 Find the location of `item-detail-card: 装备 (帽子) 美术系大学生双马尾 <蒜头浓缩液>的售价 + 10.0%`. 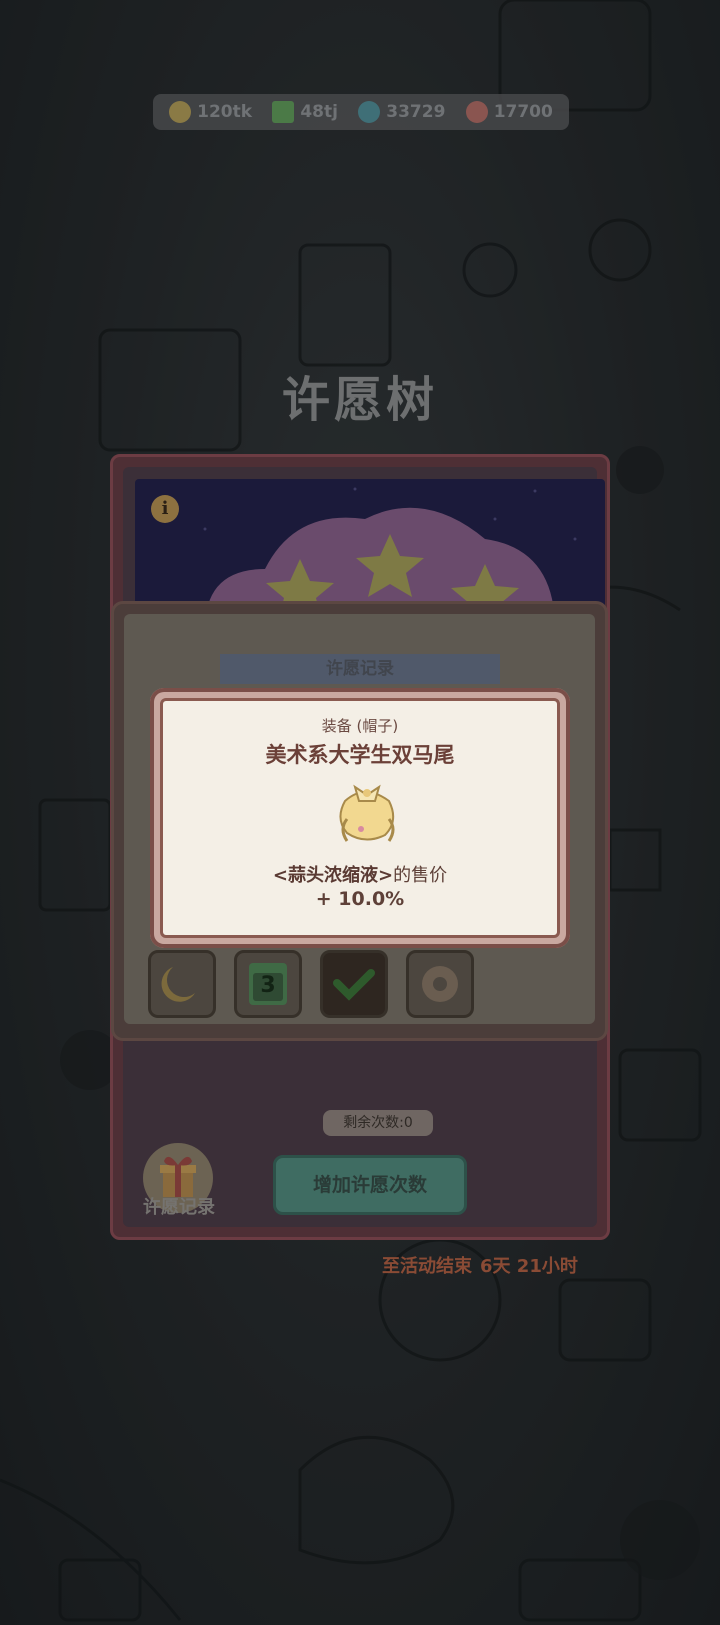

item-detail-card: 装备 (帽子) 美术系大学生双马尾 <蒜头浓缩液>的售价 + 10.0% is located at coordinates (360, 818).